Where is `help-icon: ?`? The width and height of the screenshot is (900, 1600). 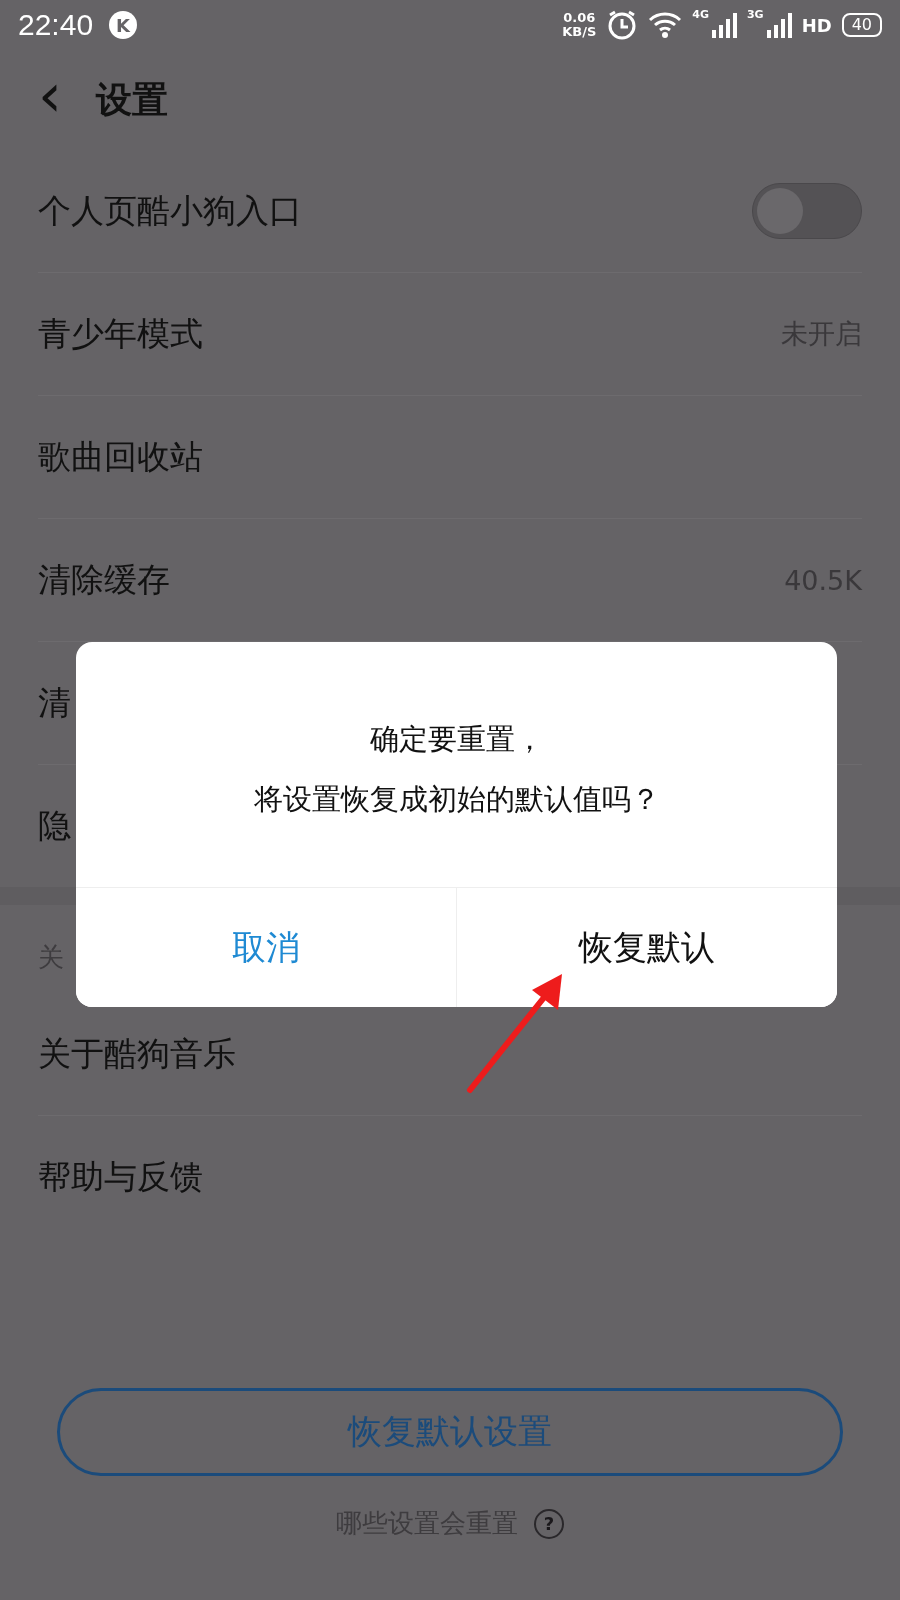 help-icon: ? is located at coordinates (549, 1523).